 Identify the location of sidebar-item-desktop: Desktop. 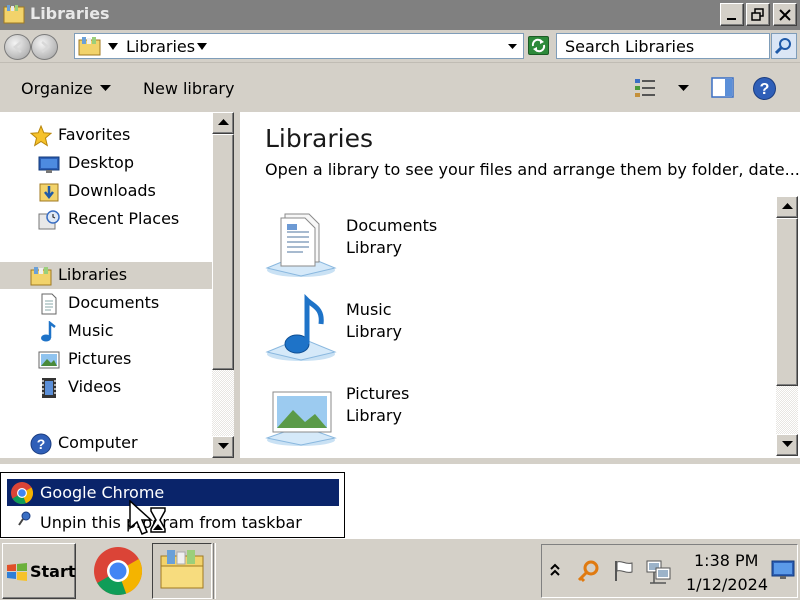
(106, 163).